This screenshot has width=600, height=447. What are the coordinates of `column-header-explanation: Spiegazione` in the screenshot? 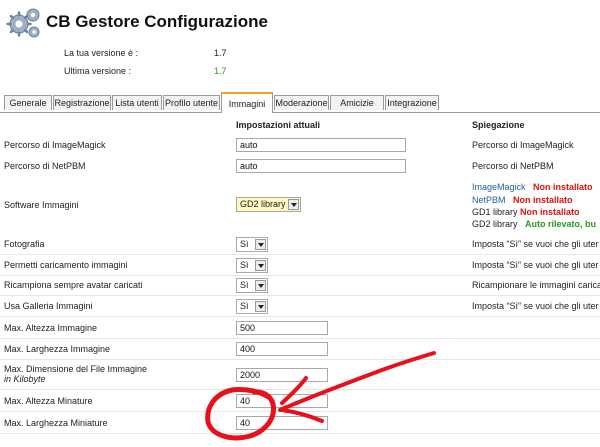 It's located at (498, 125).